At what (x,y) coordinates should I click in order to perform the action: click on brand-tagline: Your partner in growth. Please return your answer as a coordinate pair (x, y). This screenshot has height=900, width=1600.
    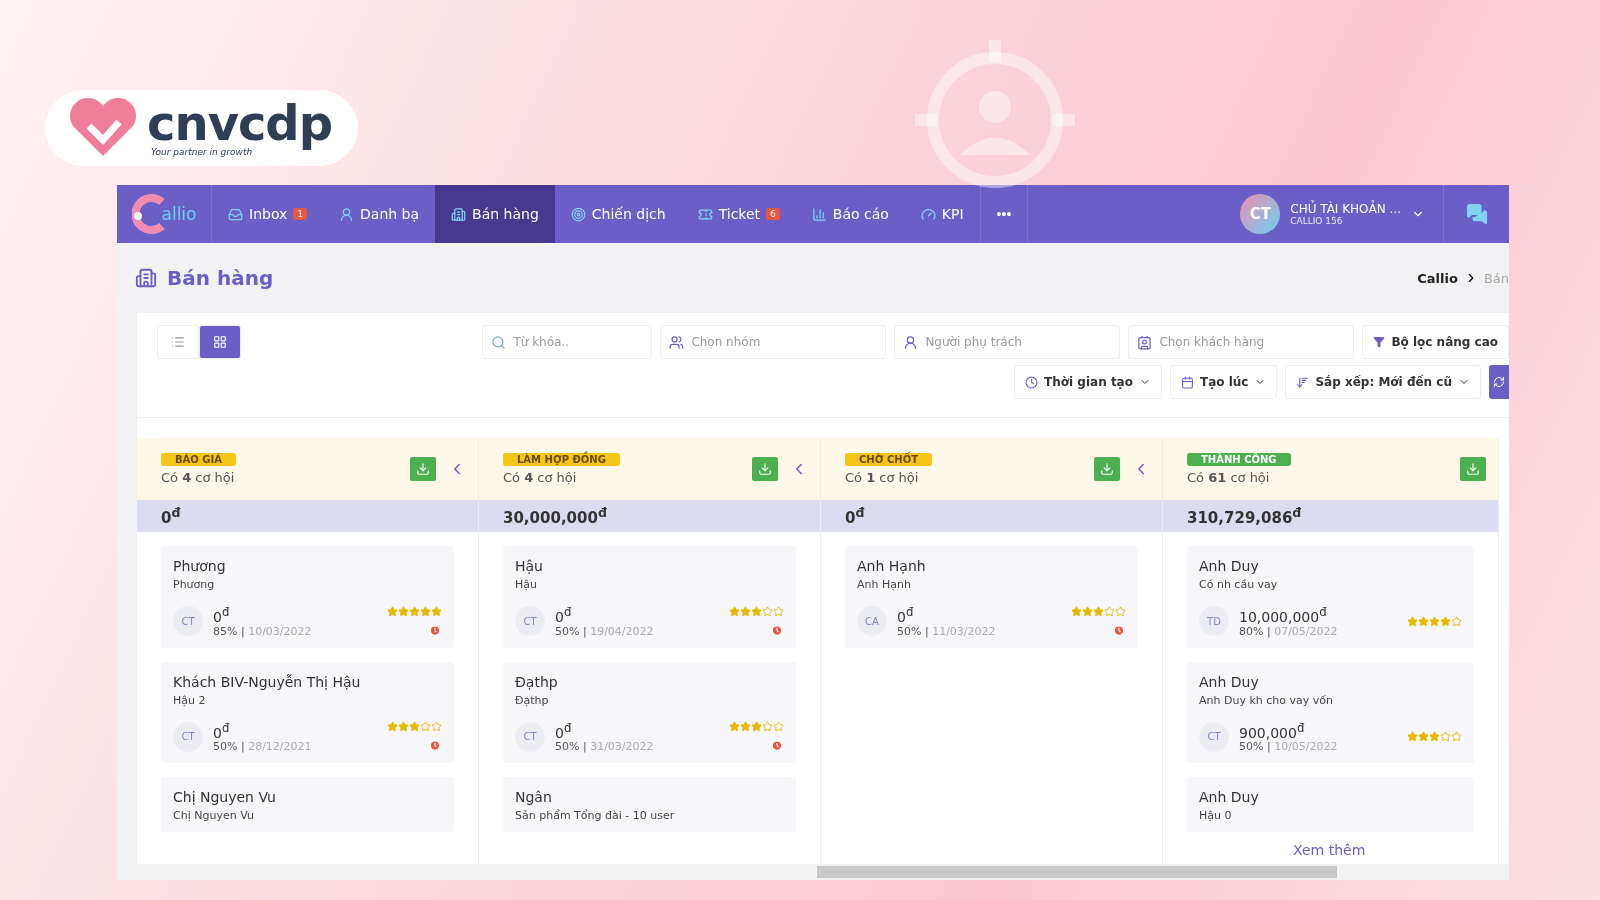
    Looking at the image, I should click on (202, 152).